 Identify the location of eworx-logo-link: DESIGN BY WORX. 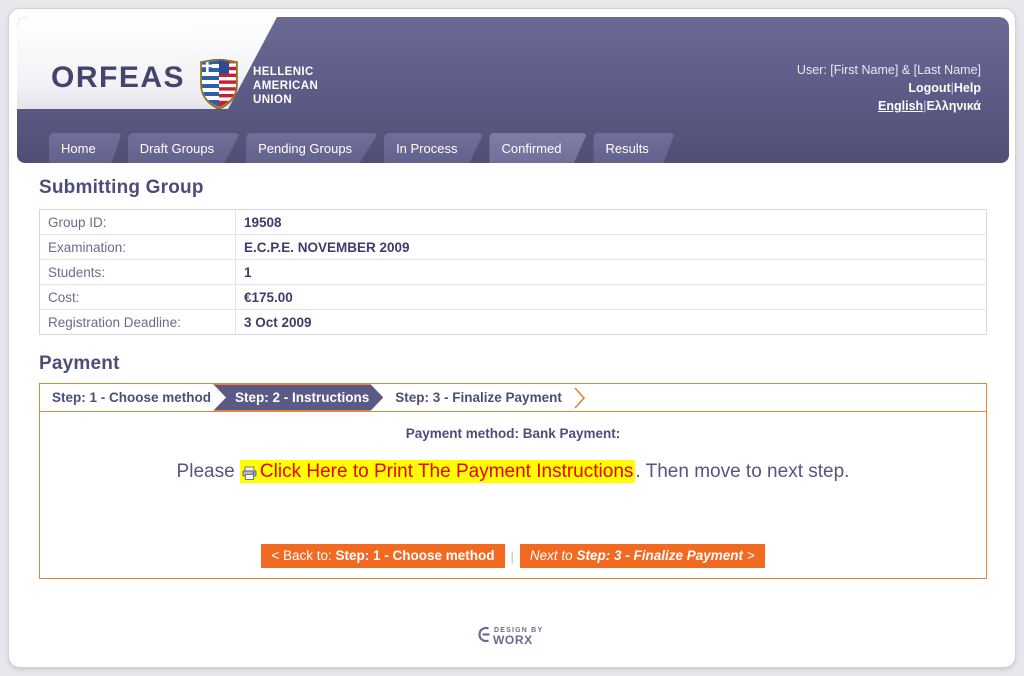
(513, 637).